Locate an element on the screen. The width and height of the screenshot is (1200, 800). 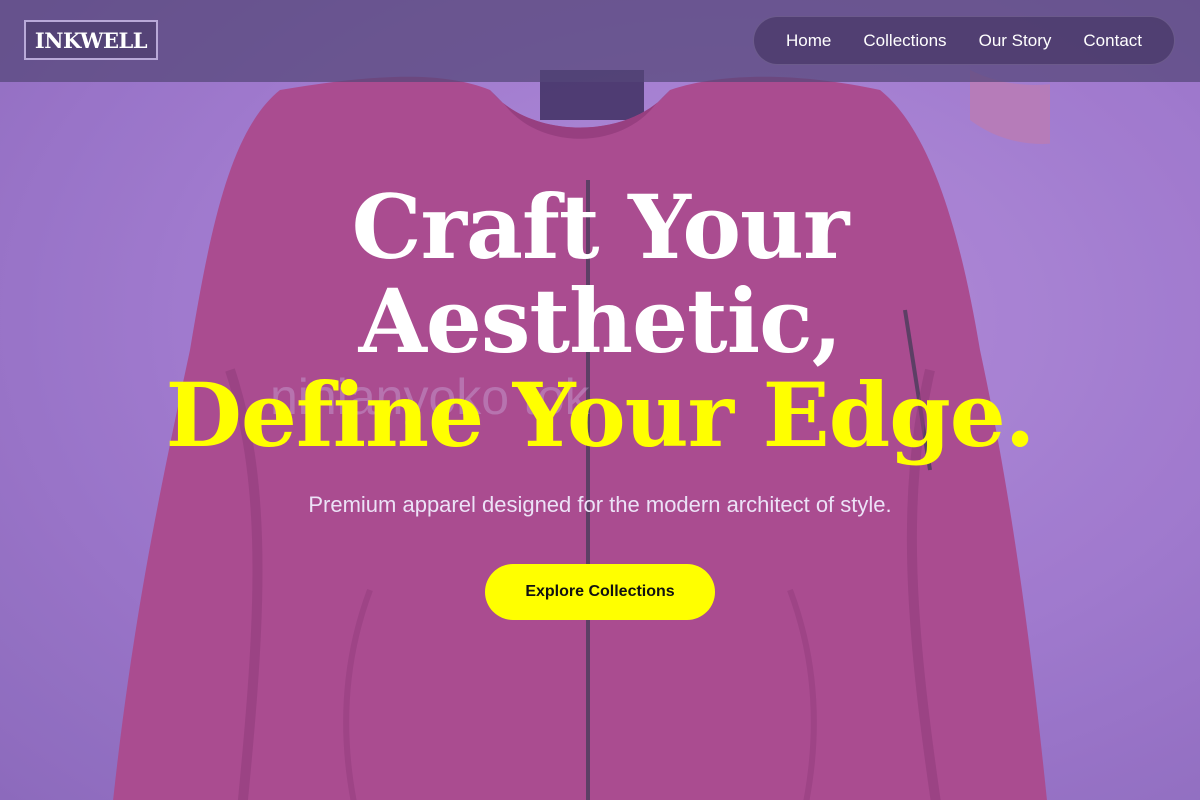
brand-logo: INKWELL is located at coordinates (91, 40).